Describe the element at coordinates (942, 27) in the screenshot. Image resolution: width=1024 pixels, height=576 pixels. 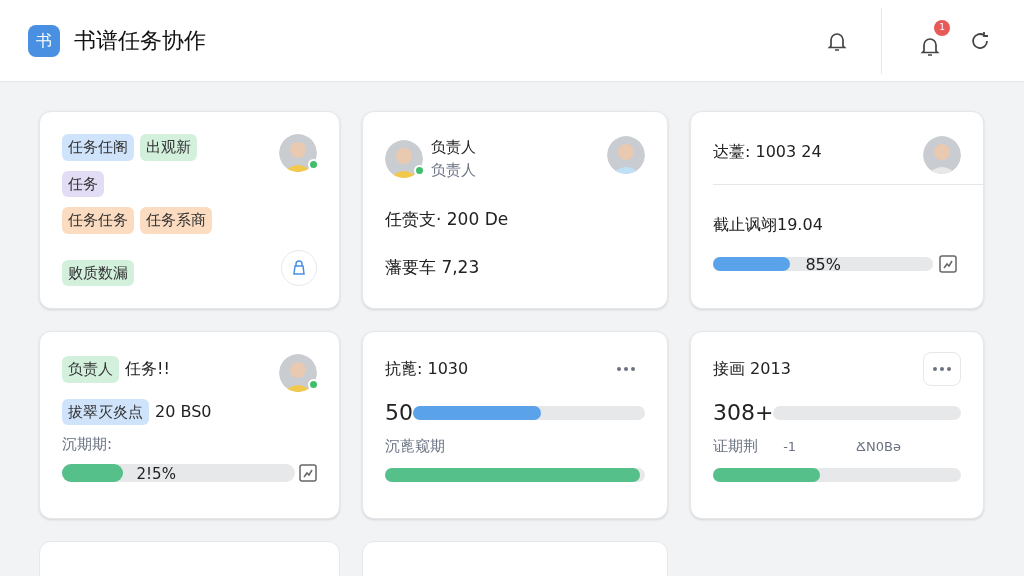
I see `notification-badge: 1` at that location.